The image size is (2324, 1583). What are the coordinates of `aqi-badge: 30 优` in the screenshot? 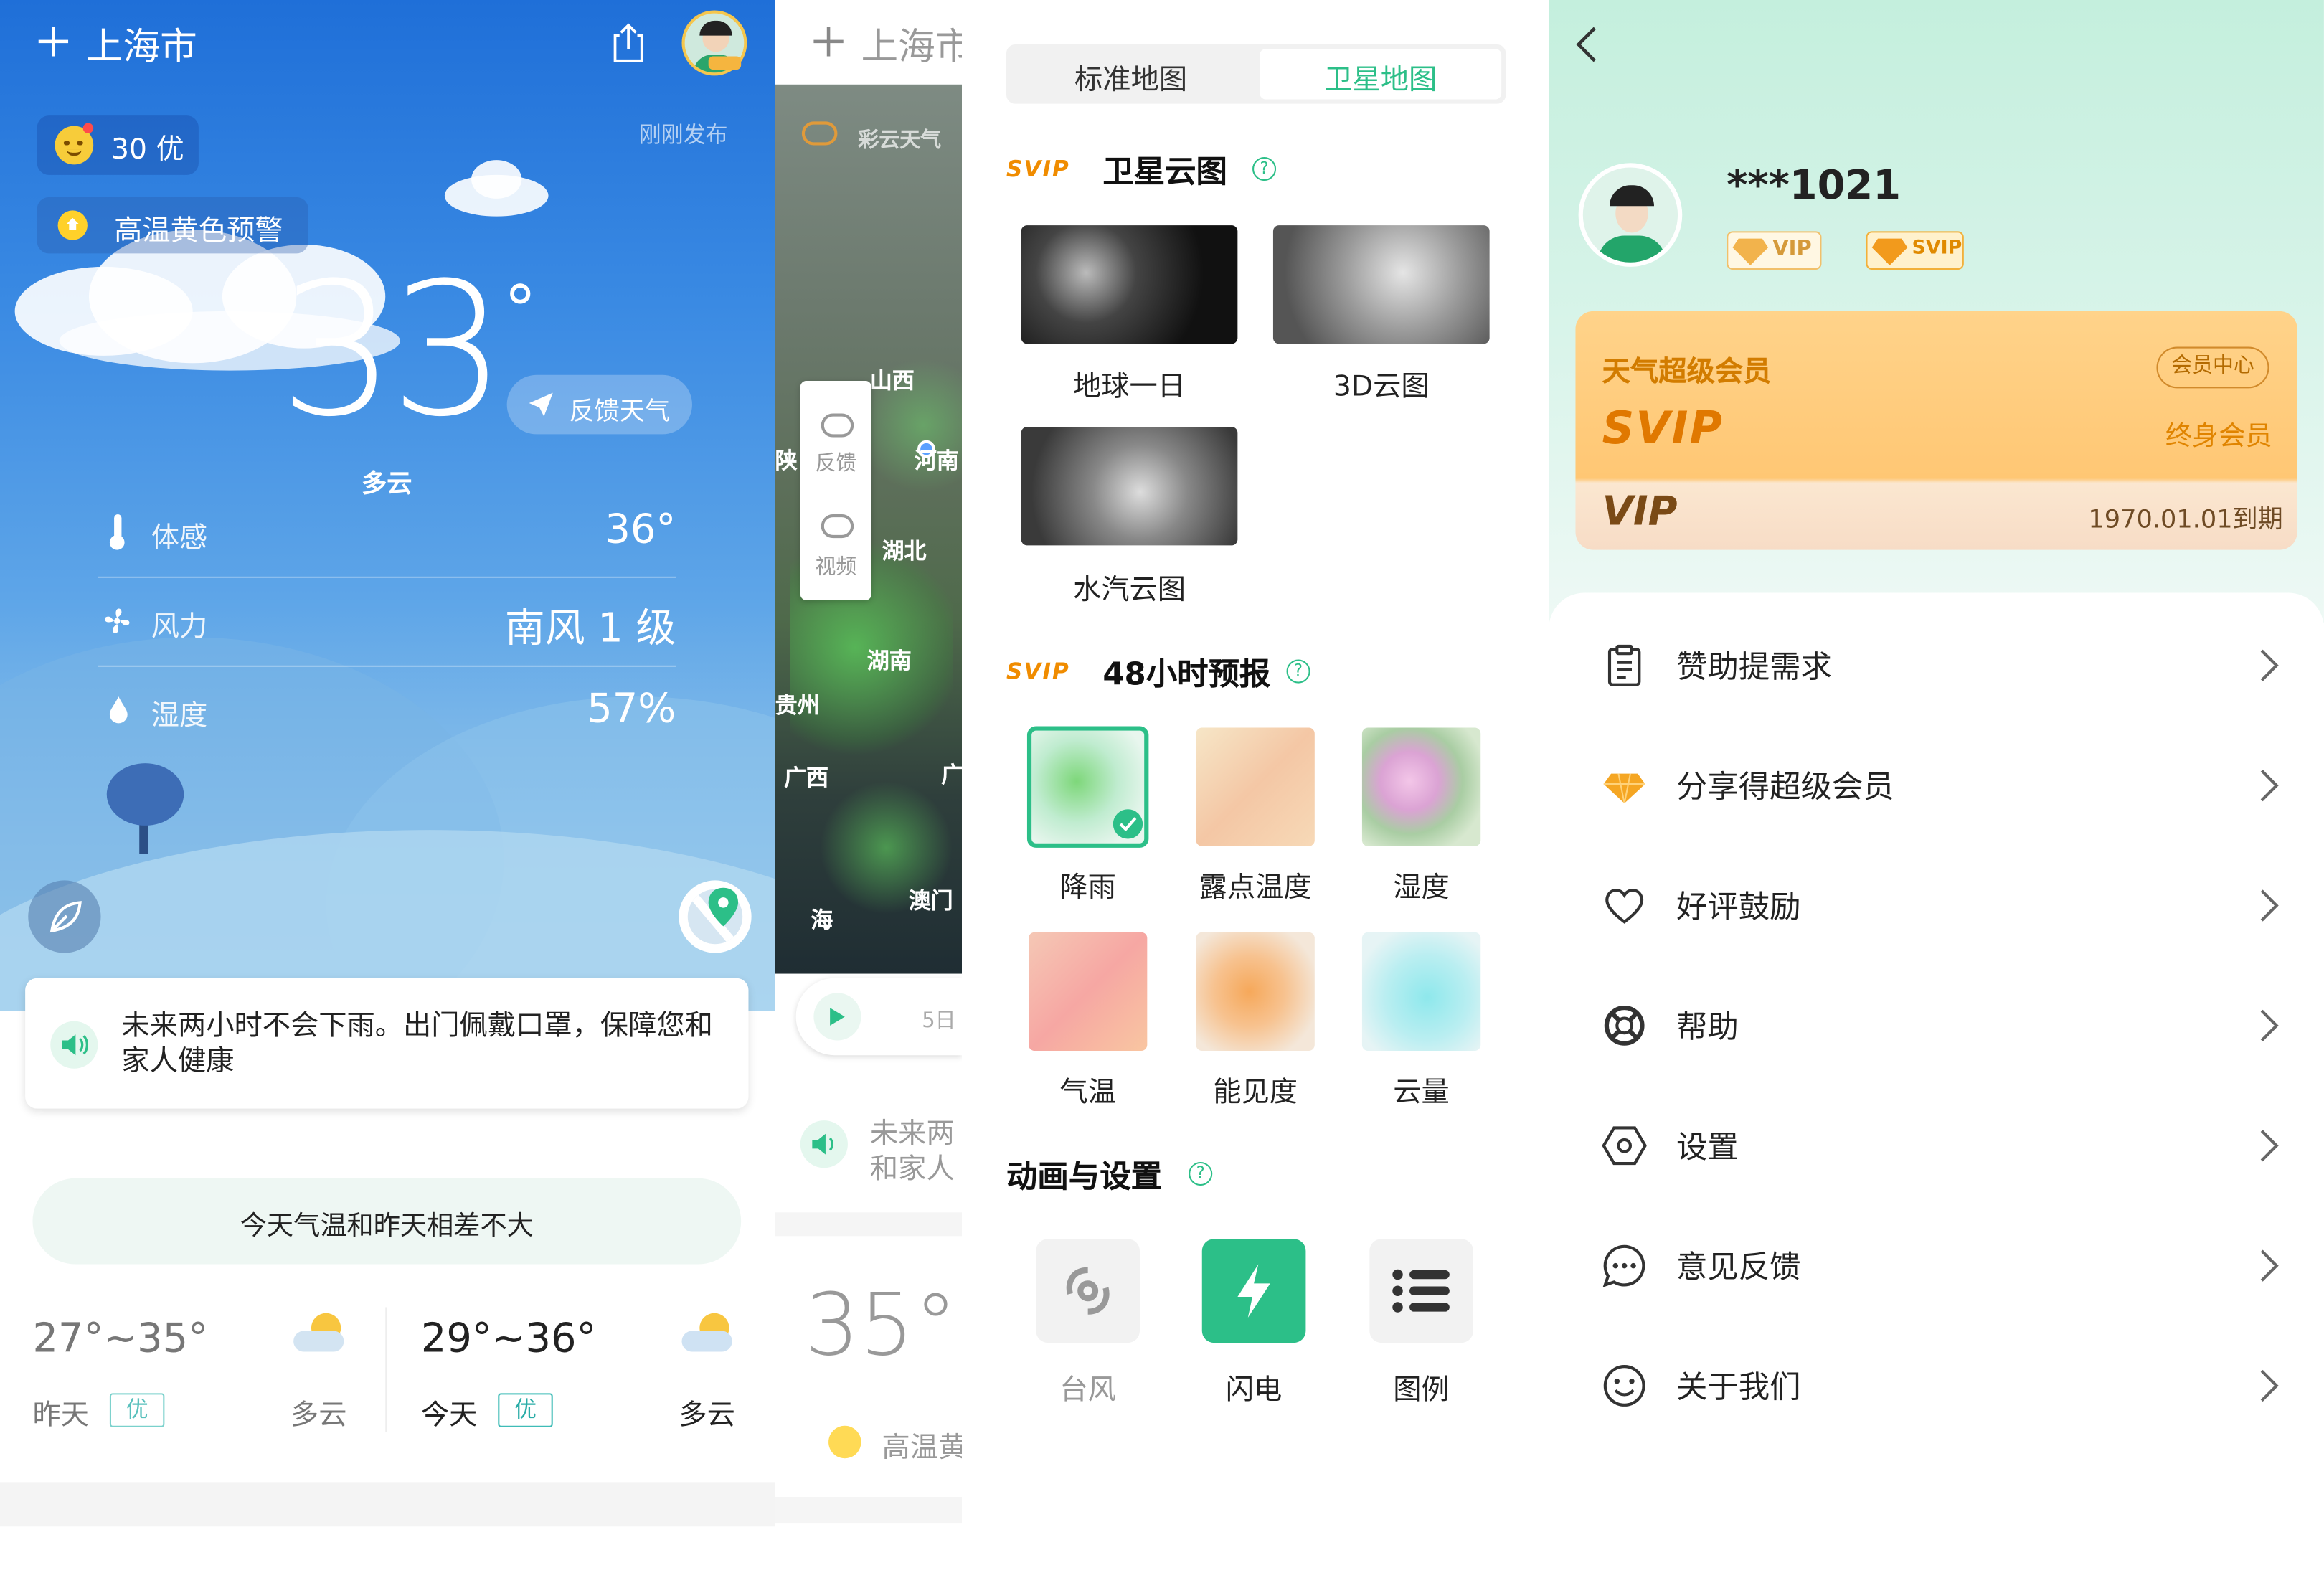 It's located at (118, 145).